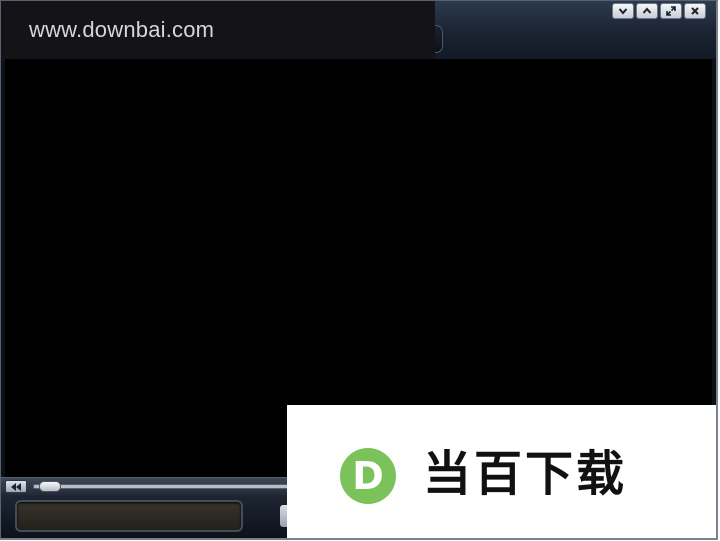 This screenshot has height=541, width=720. What do you see at coordinates (50, 486) in the screenshot?
I see `seek-slider-thumb` at bounding box center [50, 486].